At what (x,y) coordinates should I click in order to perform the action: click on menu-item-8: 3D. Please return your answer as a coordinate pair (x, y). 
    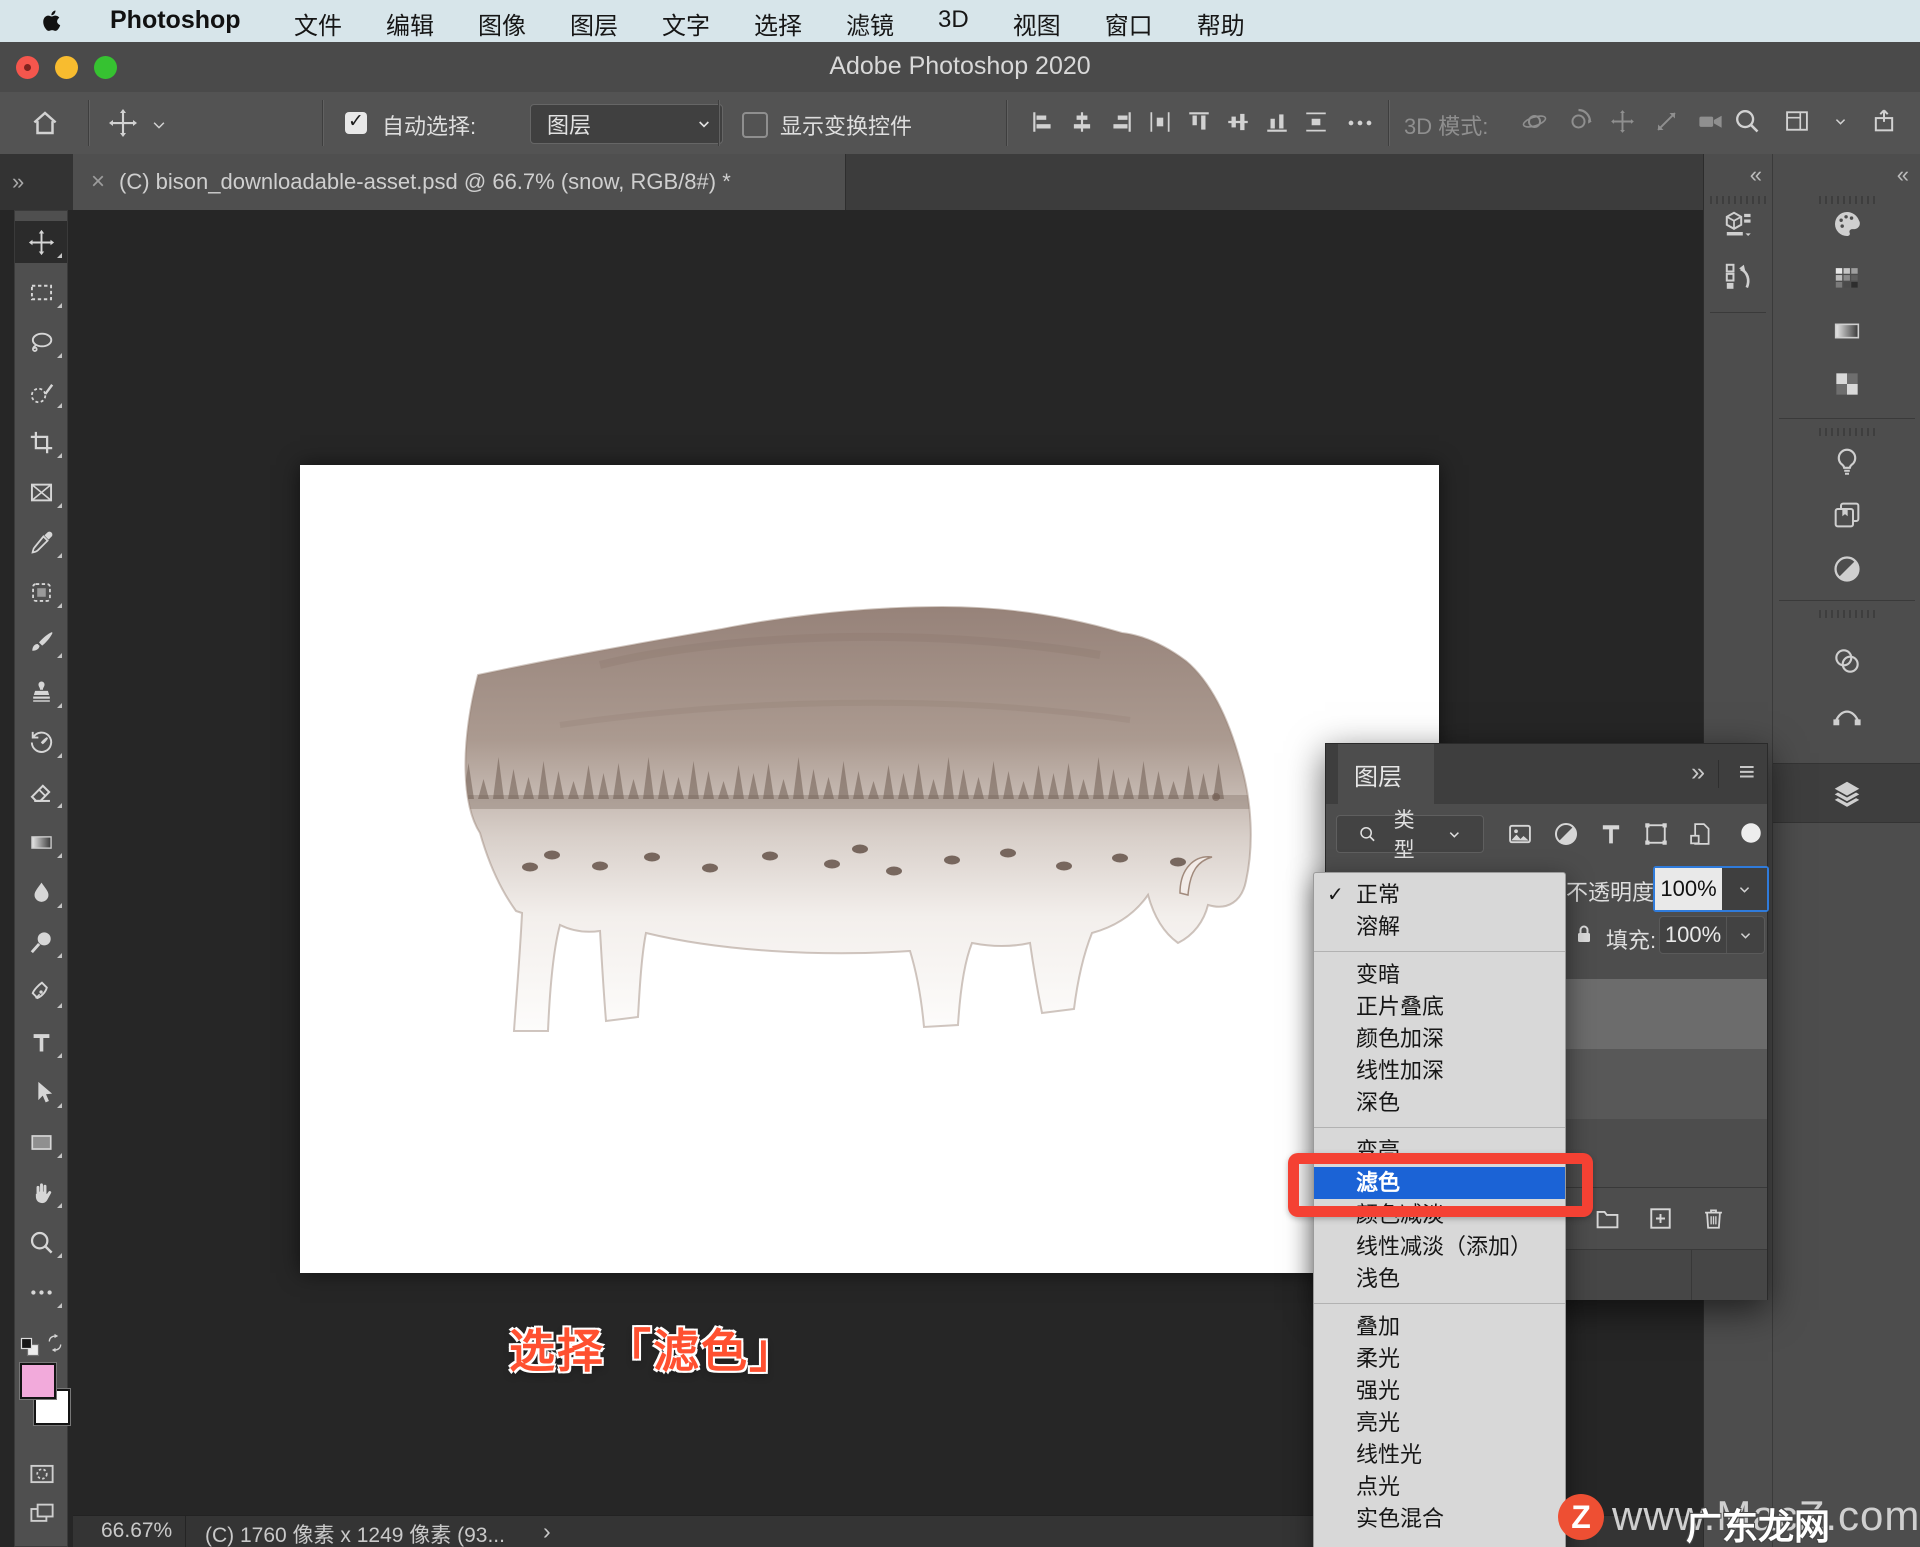
    Looking at the image, I should click on (953, 23).